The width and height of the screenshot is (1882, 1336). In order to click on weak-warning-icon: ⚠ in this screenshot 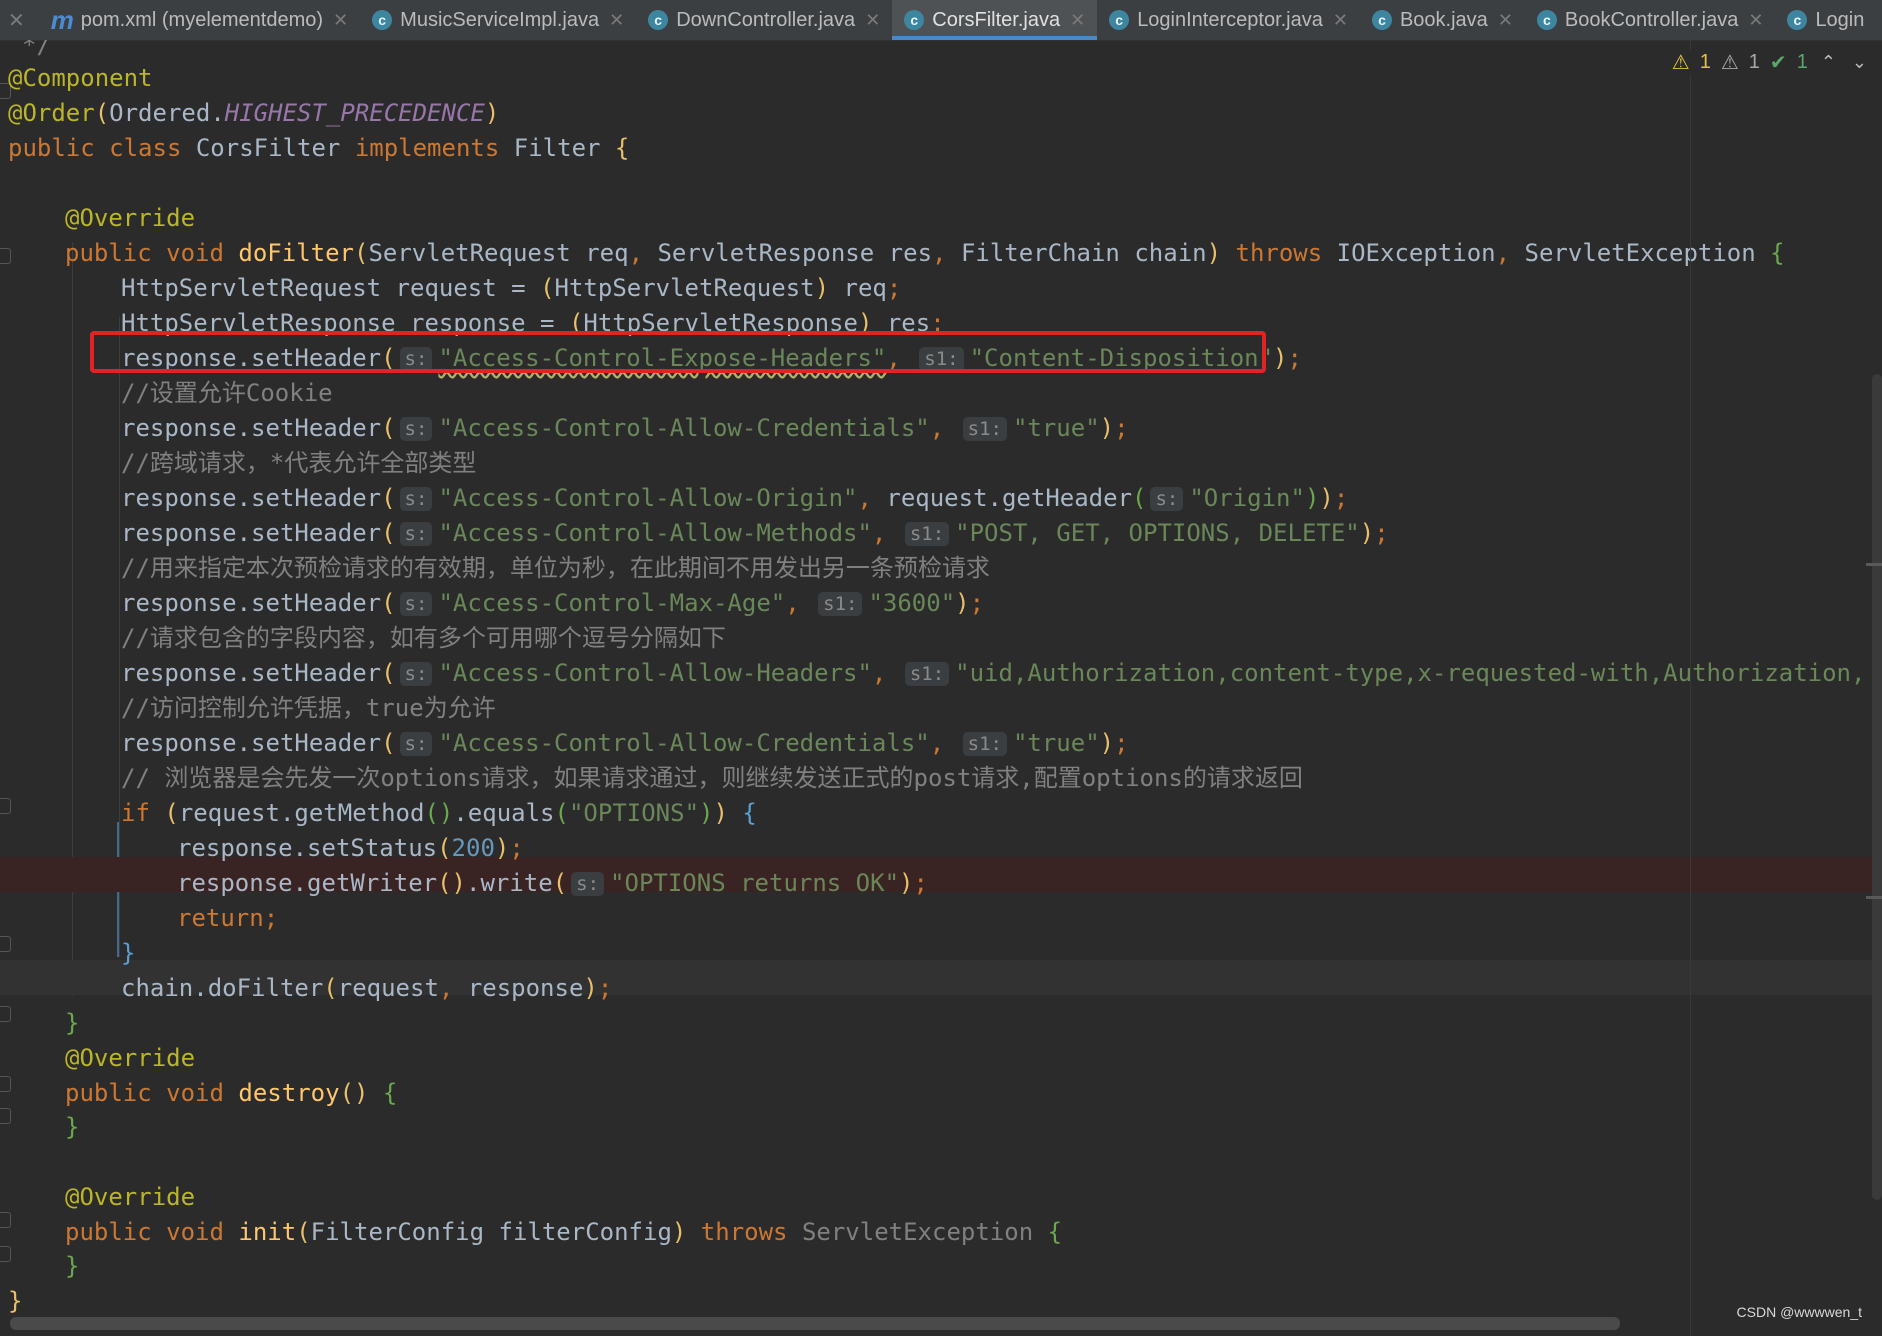, I will do `click(1730, 62)`.